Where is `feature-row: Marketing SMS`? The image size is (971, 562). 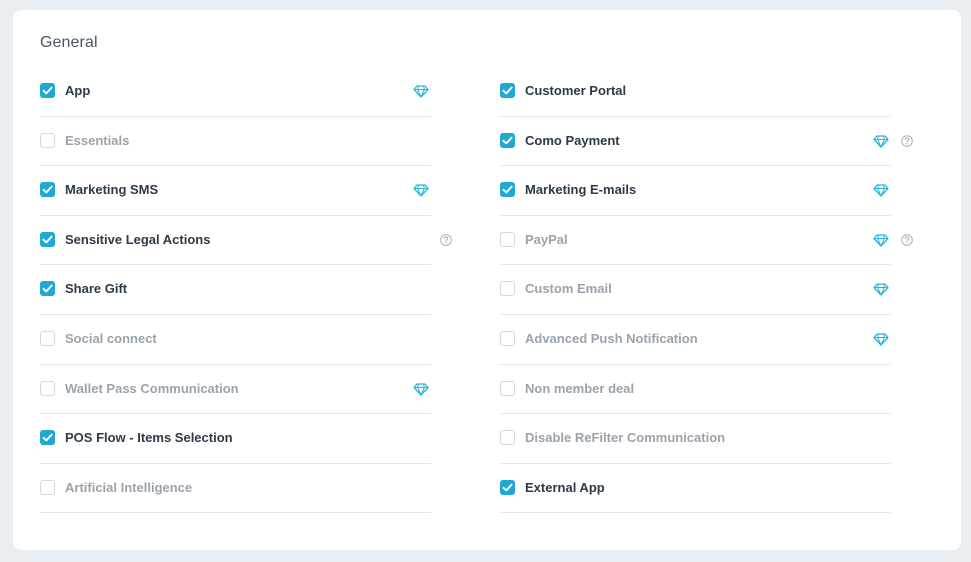
feature-row: Marketing SMS is located at coordinates (235, 191).